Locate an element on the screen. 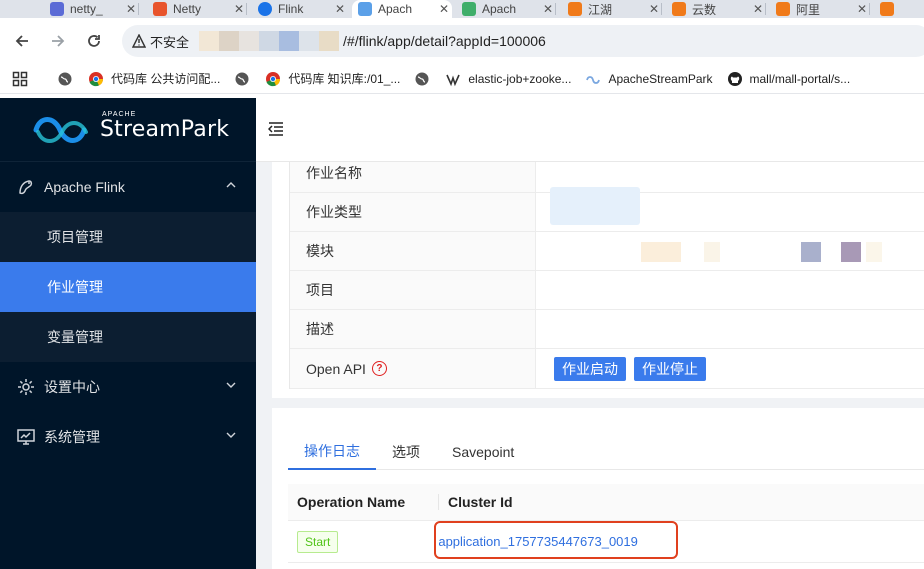 This screenshot has height=569, width=924. sidebar-item-project-management: 项目管理 is located at coordinates (128, 237).